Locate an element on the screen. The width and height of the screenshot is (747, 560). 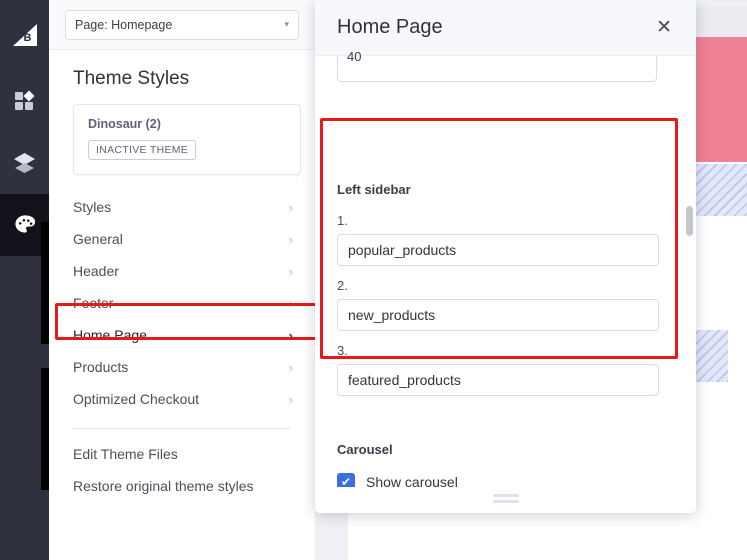
page-selector-bar: Page: Homepage ▾ is located at coordinates (182, 25).